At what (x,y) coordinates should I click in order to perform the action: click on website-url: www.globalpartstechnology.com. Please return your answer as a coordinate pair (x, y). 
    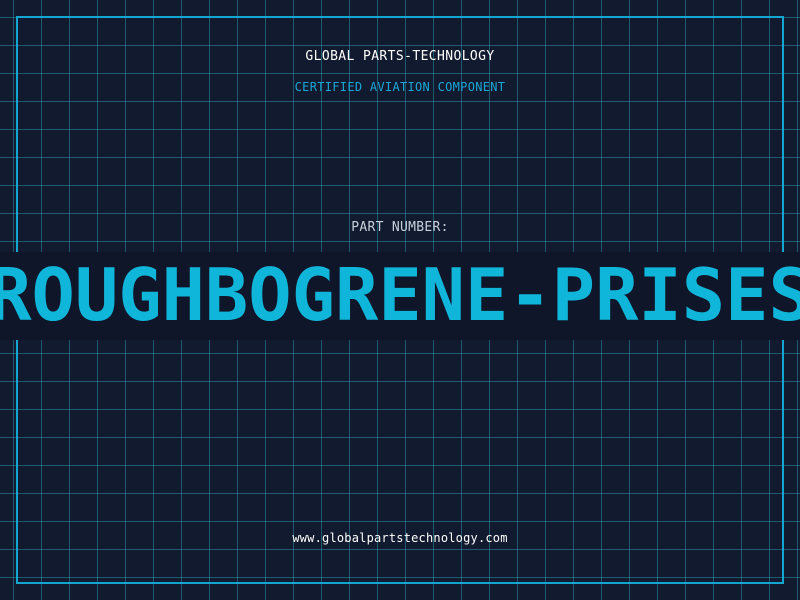
    Looking at the image, I should click on (400, 538).